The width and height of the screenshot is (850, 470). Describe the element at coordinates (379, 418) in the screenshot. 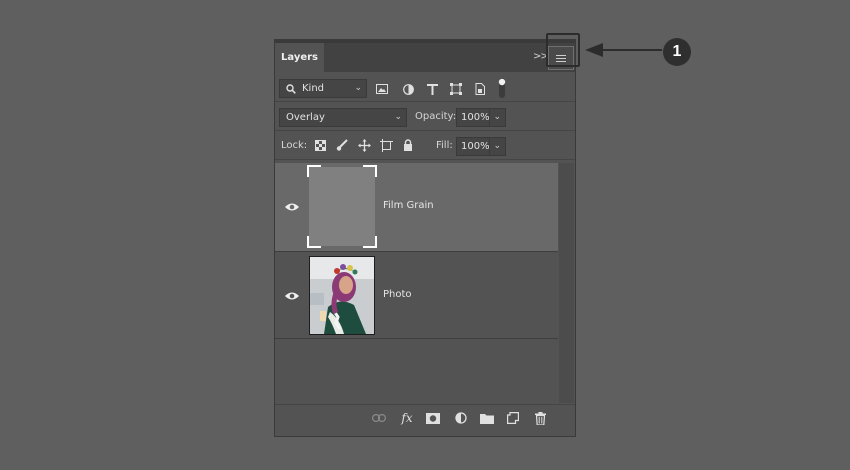

I see `link-layers-icon` at that location.